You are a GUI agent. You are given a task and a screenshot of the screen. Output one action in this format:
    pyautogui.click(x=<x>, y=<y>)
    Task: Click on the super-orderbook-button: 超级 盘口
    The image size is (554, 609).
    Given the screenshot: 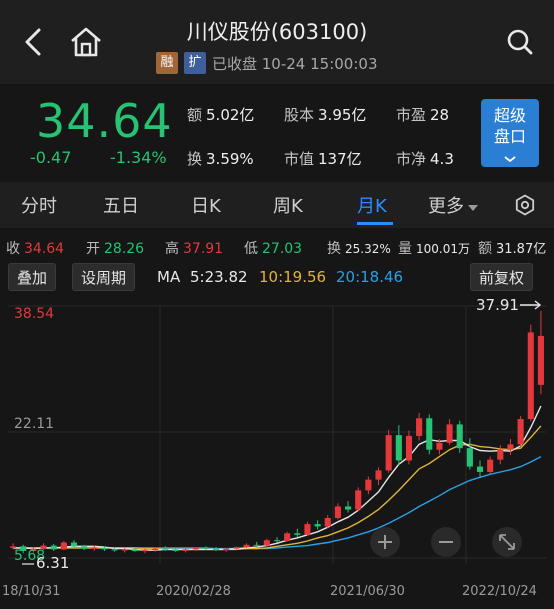 What is the action you would take?
    pyautogui.click(x=510, y=133)
    